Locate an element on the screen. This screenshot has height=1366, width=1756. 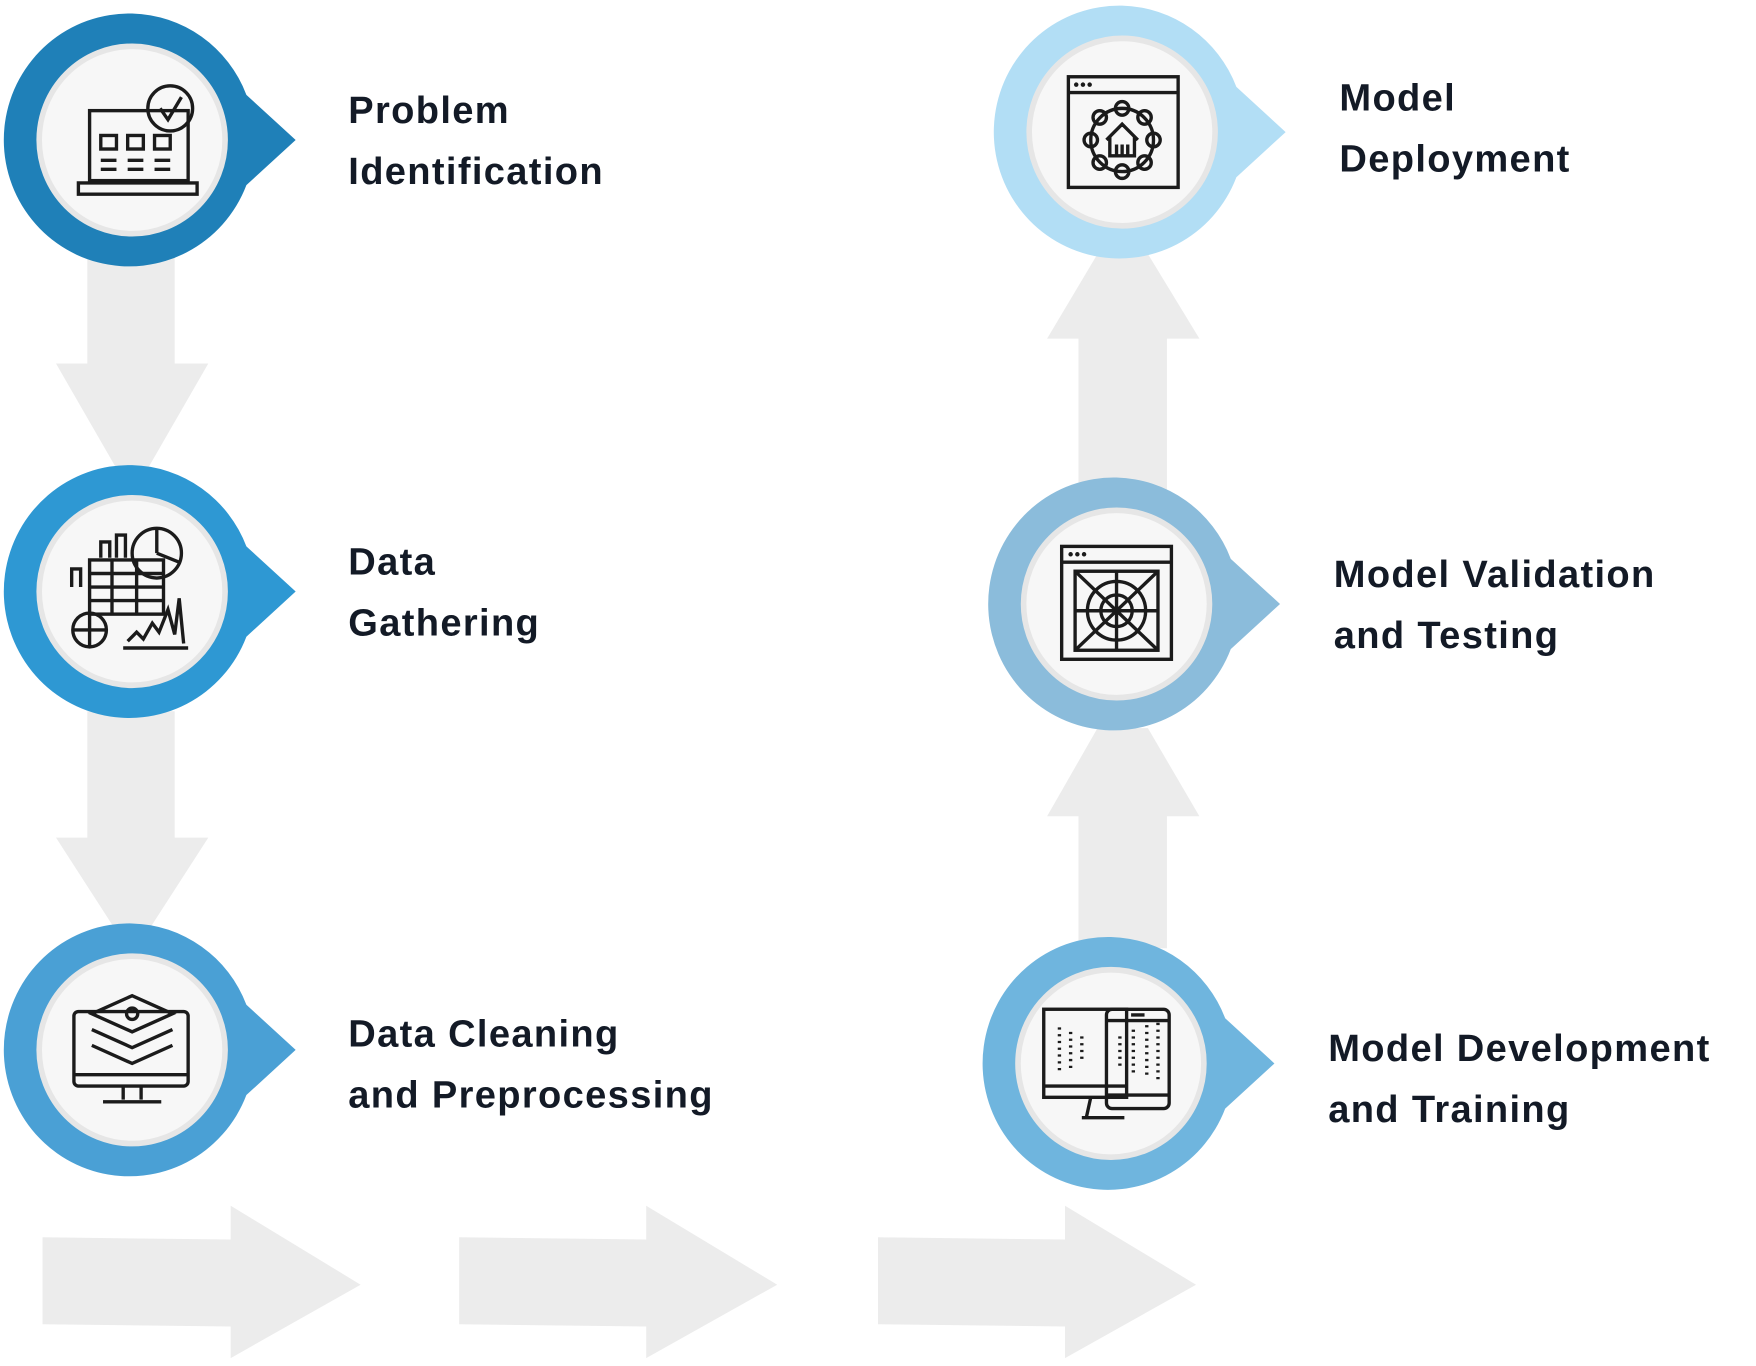
step-model-deployment: Model Deployment is located at coordinates (1281, 132).